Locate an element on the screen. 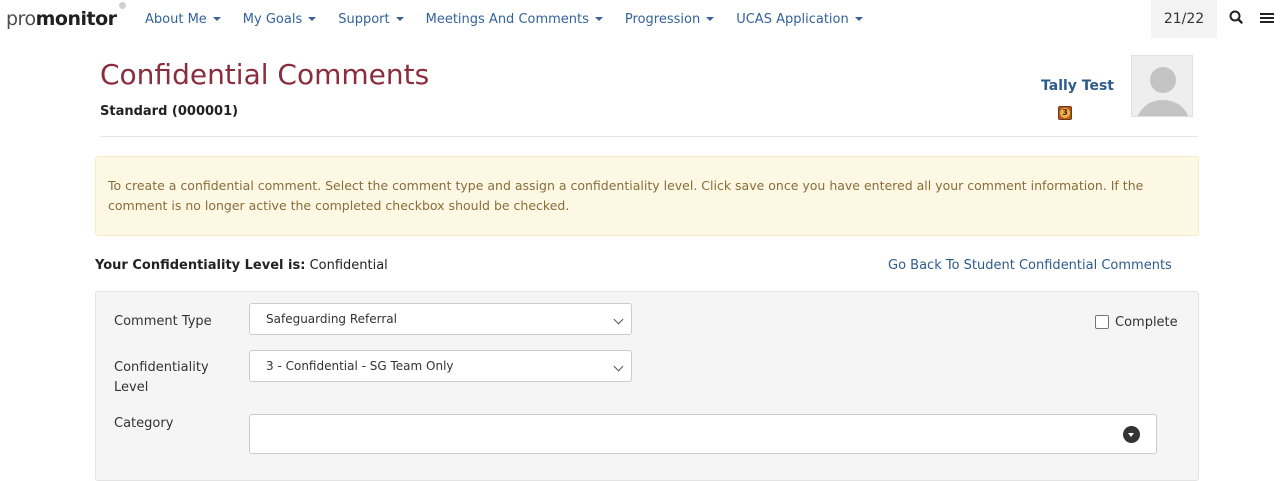 Image resolution: width=1287 pixels, height=481 pixels. search-icon is located at coordinates (1237, 18).